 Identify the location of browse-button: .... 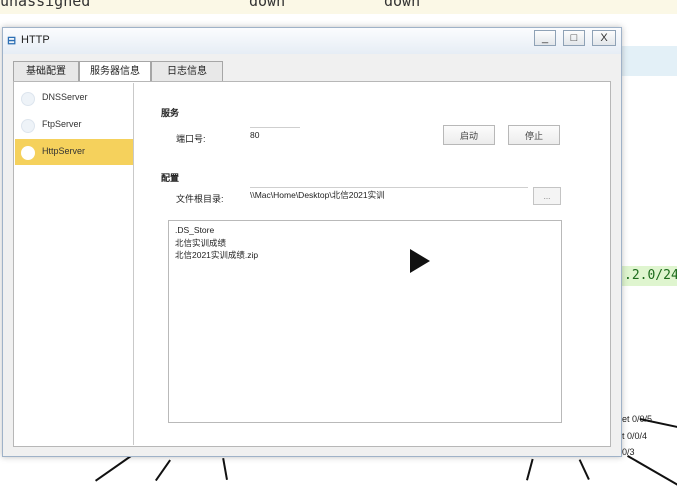
(547, 196).